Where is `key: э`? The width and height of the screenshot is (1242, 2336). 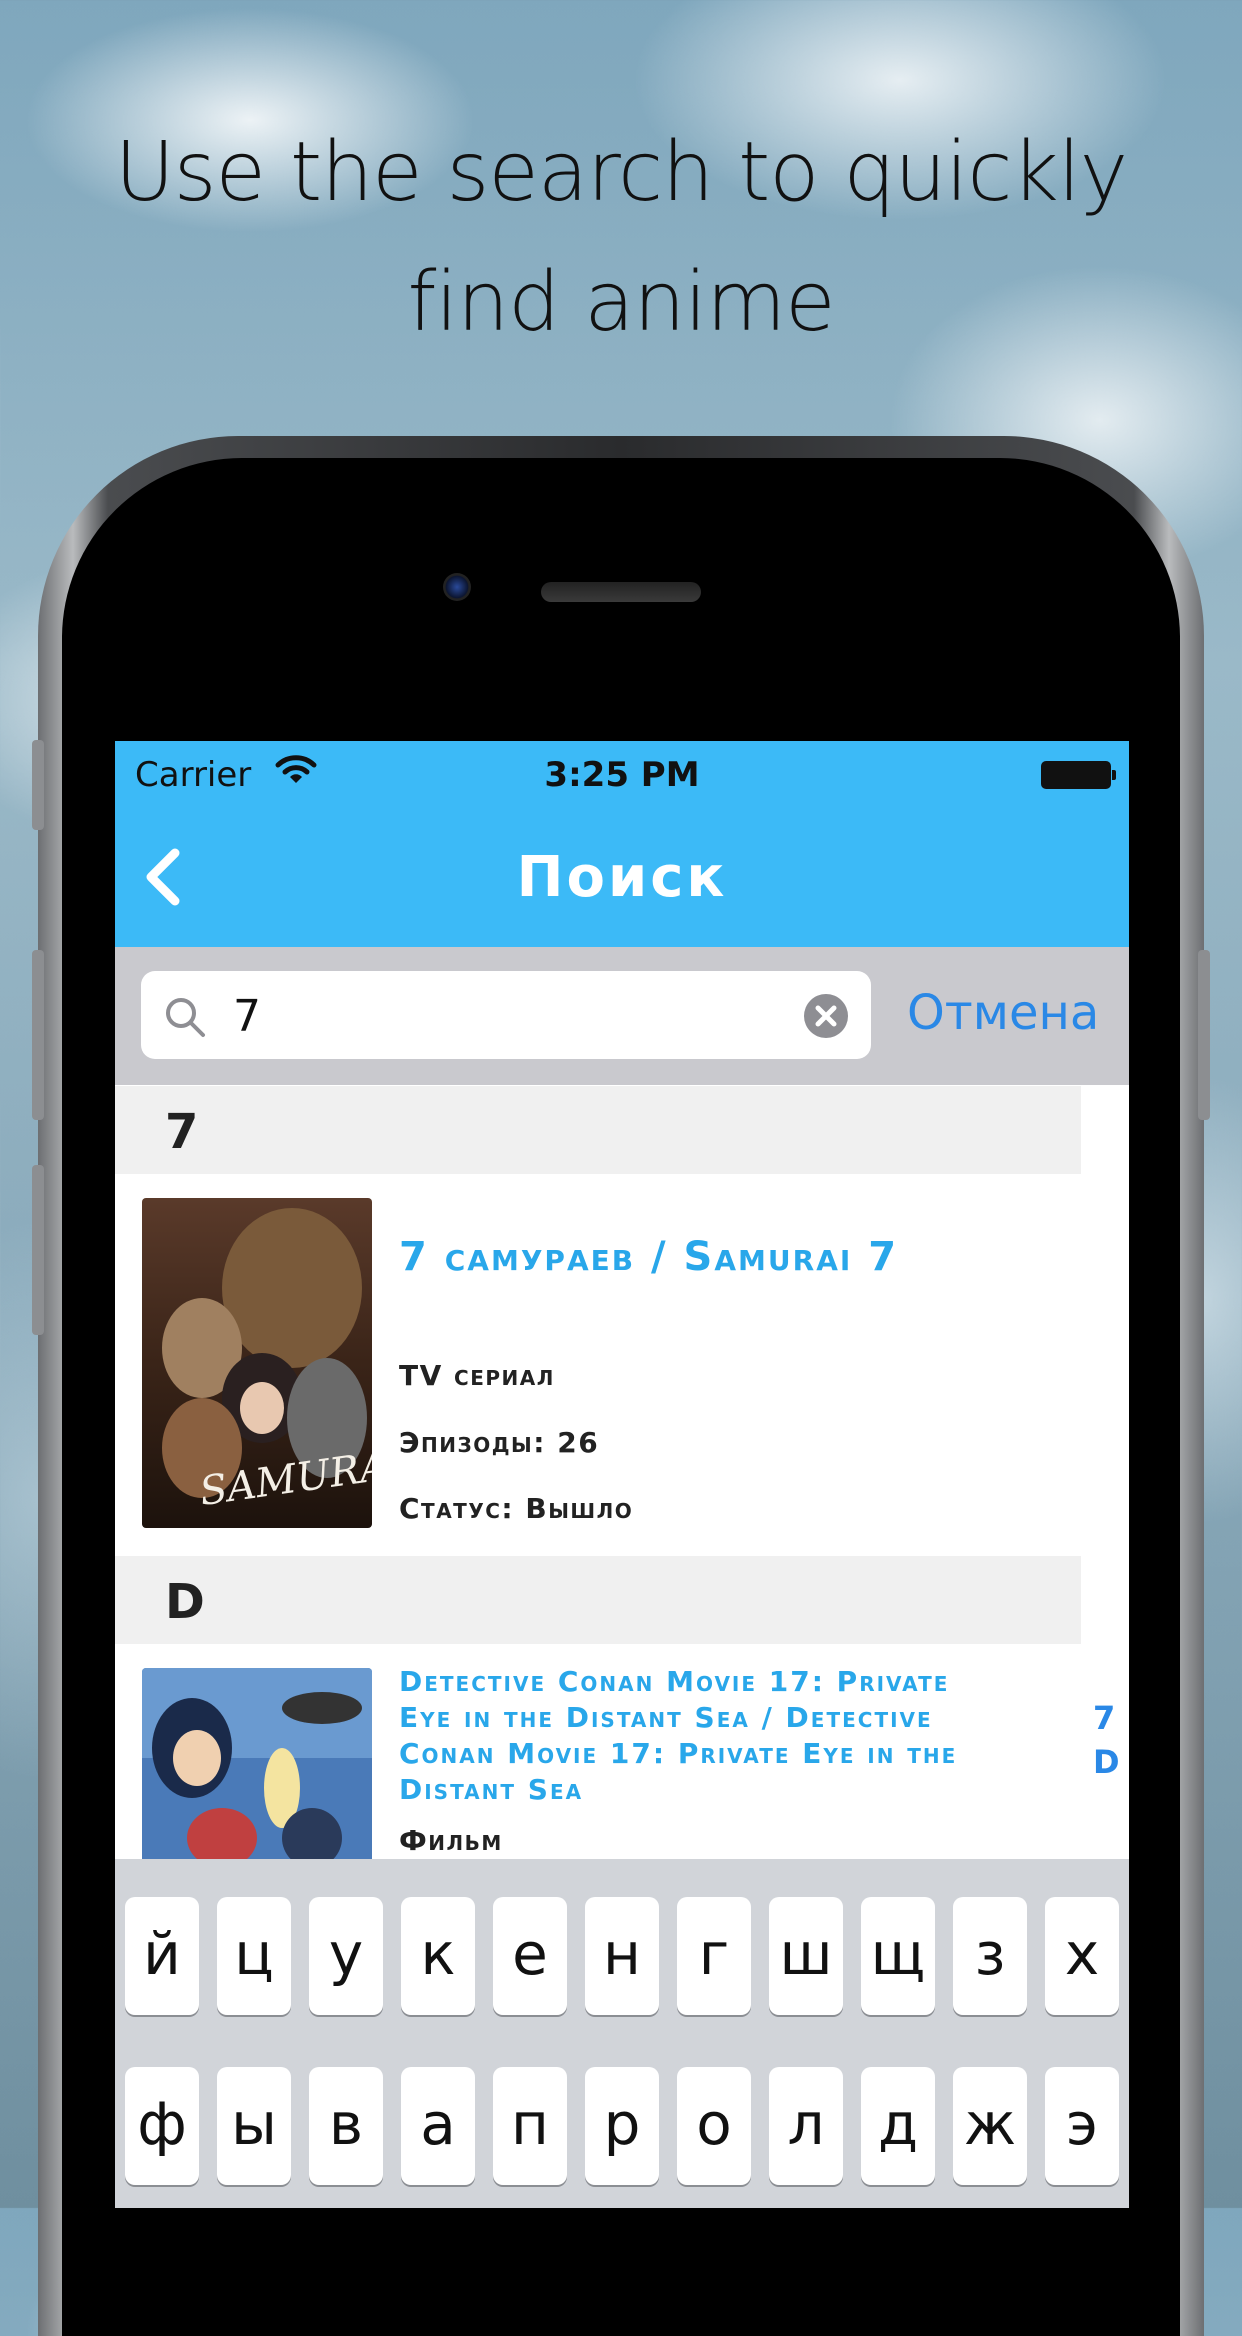
key: э is located at coordinates (1082, 2126).